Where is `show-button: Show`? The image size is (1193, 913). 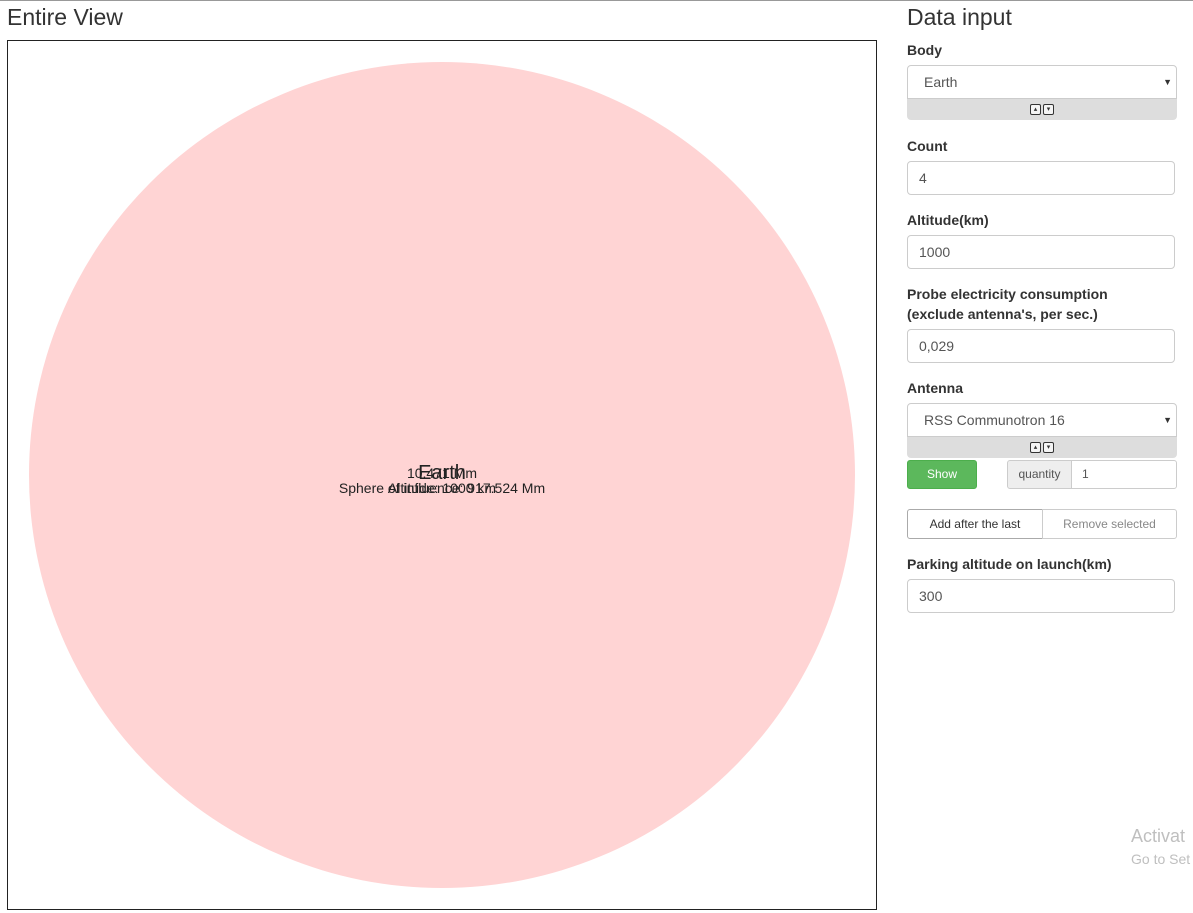
show-button: Show is located at coordinates (942, 474).